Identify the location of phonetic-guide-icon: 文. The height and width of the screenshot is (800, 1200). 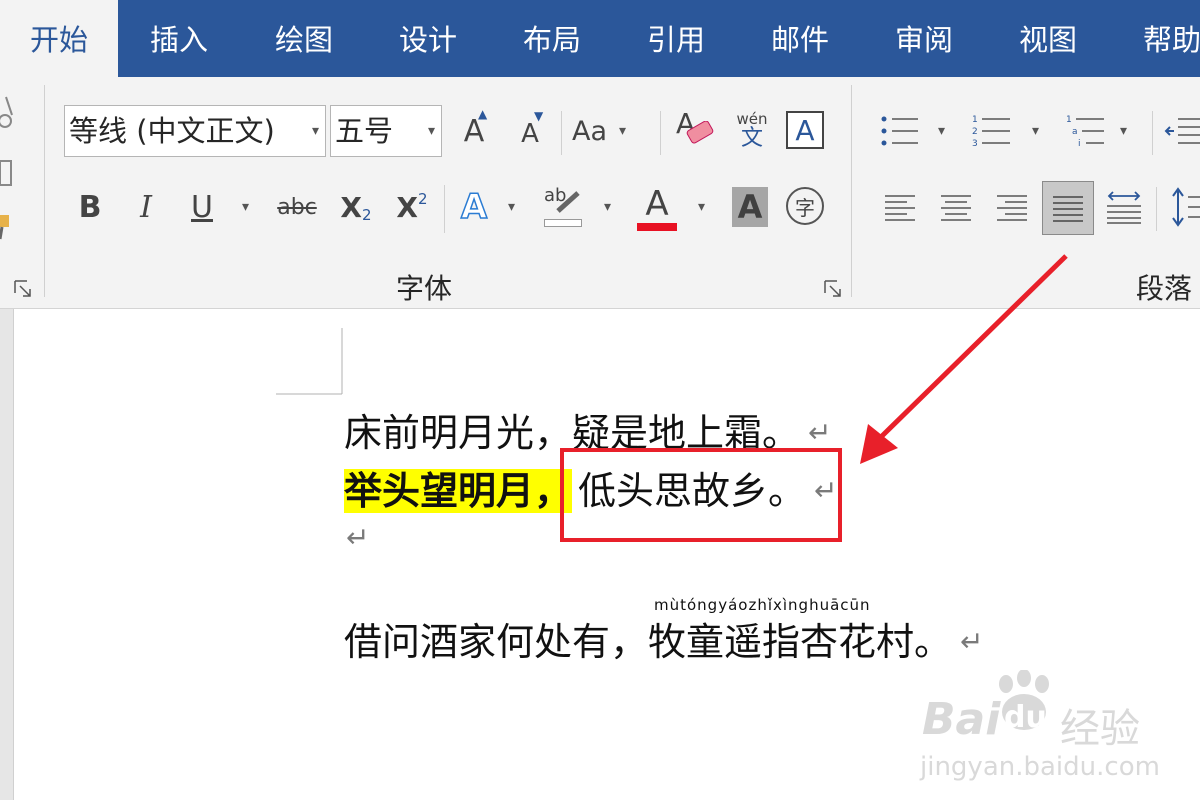
(751, 138).